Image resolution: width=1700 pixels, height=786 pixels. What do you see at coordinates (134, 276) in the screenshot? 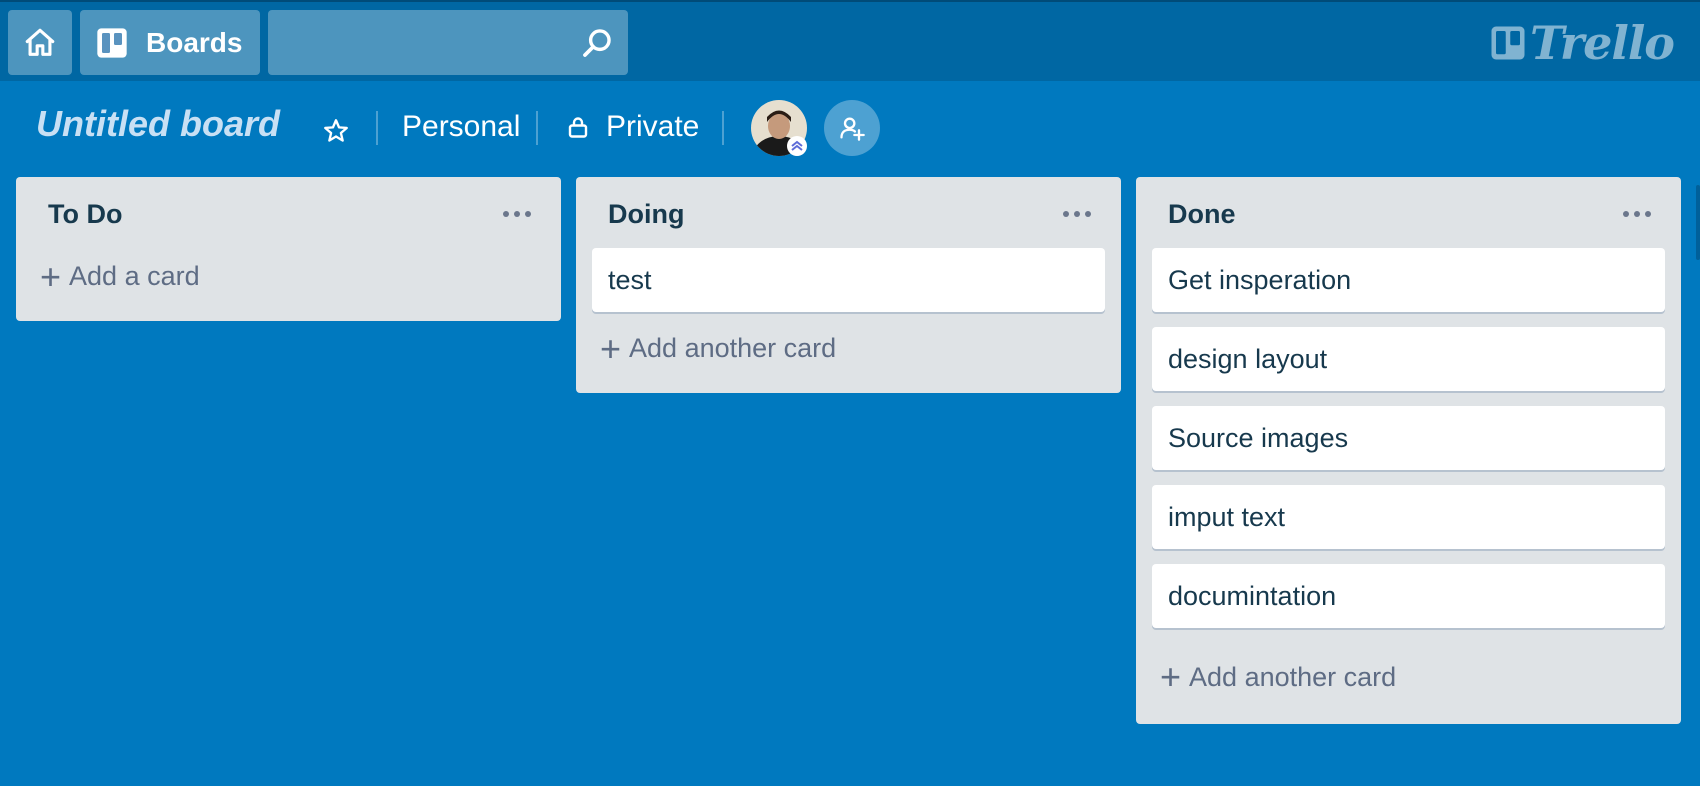
I see `add-card-label: Add a card` at bounding box center [134, 276].